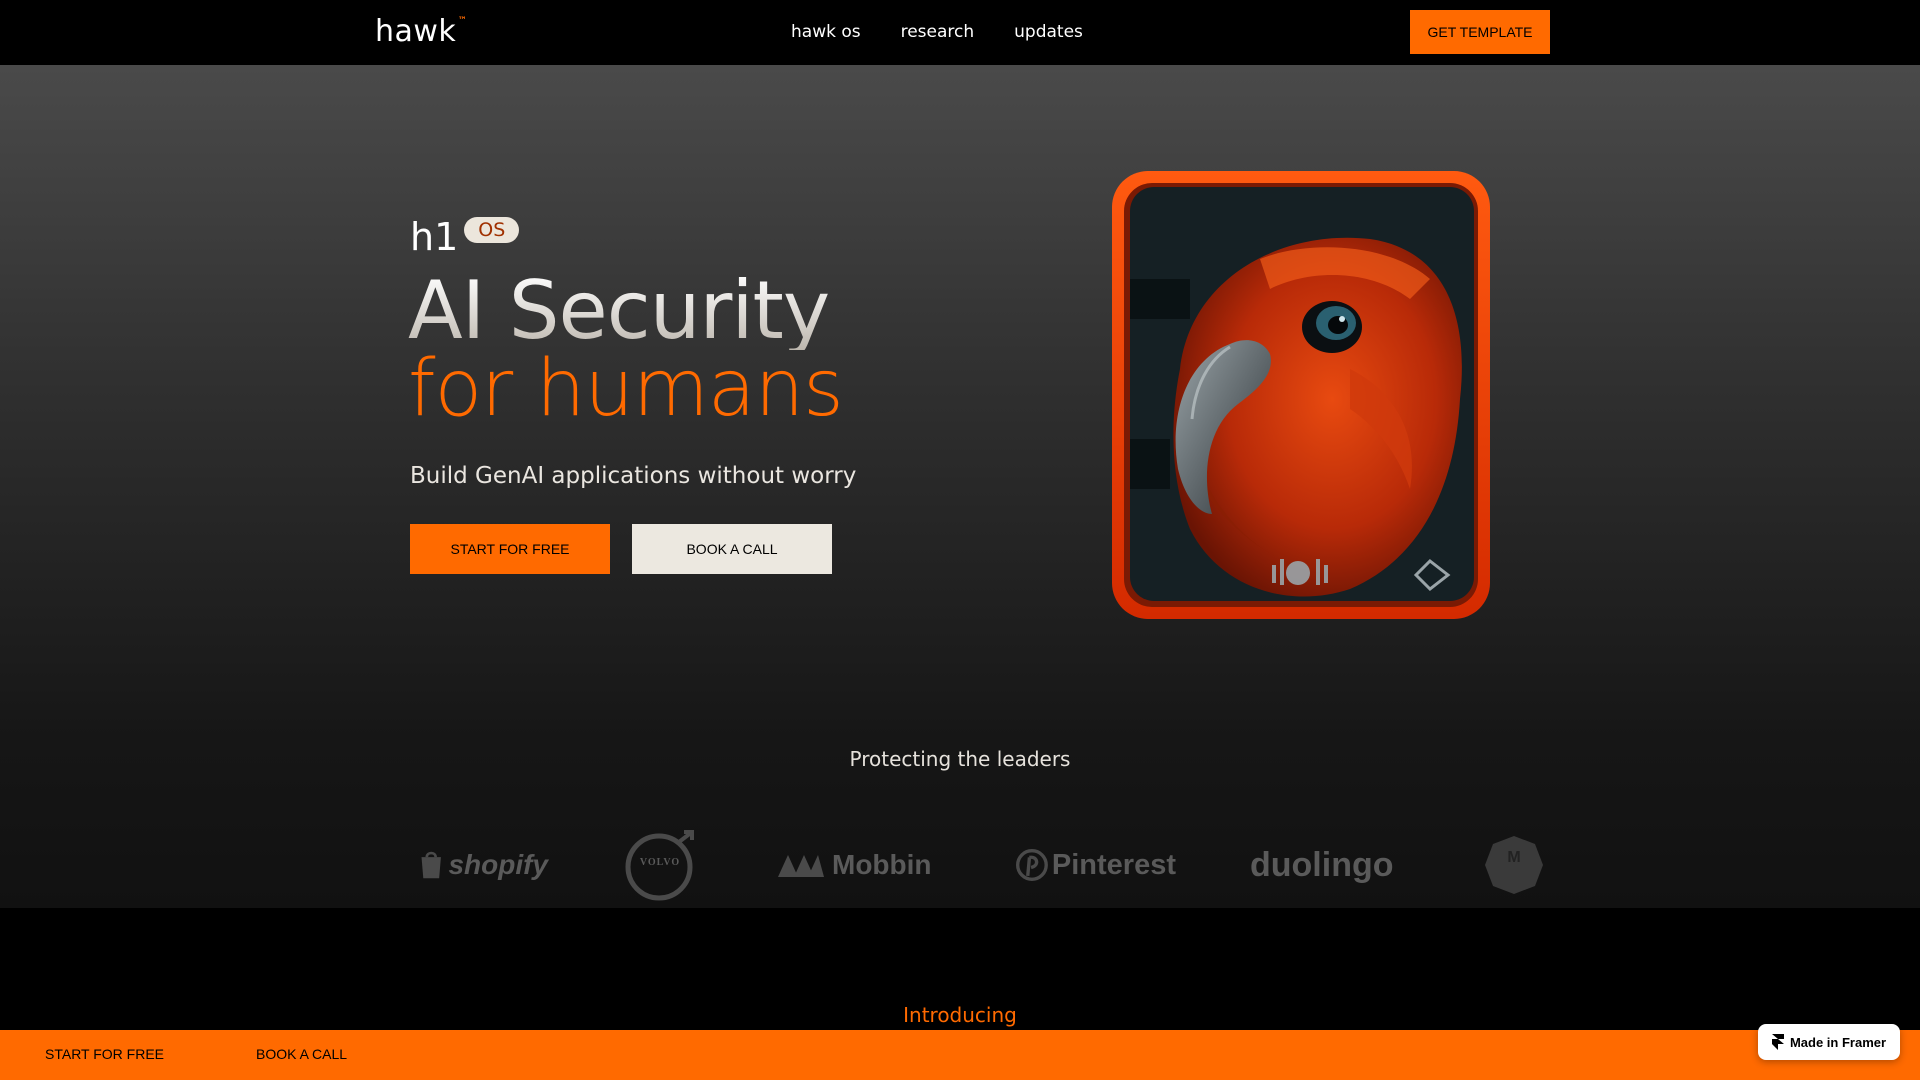 This screenshot has width=1920, height=1080. Describe the element at coordinates (1113, 864) in the screenshot. I see `pinterest-wordmark: Pinterest` at that location.